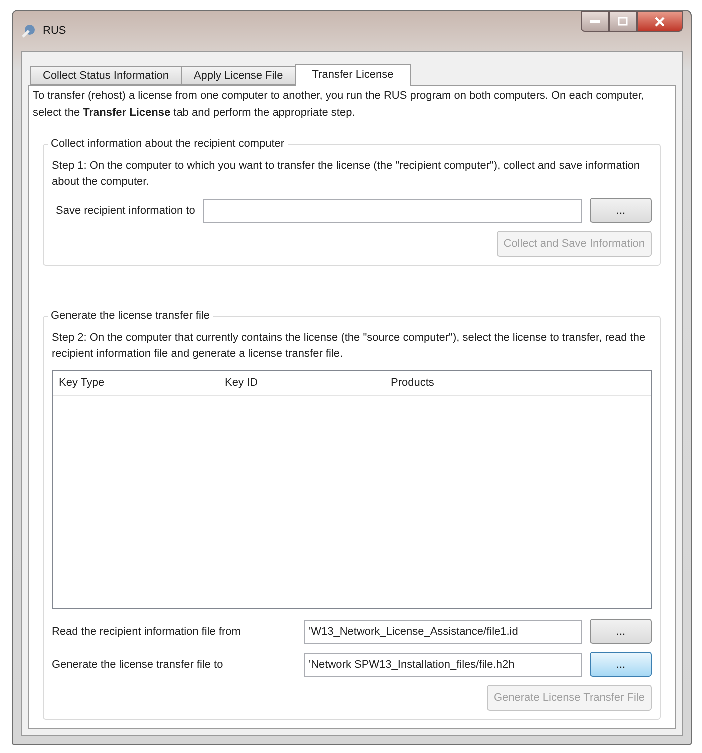 This screenshot has width=702, height=753. What do you see at coordinates (349, 346) in the screenshot?
I see `step-text: Step 2: On the computer that currently contains the license (the "source computer"), select the license to transfer, read the recipient information file and generate a license transfer file.` at bounding box center [349, 346].